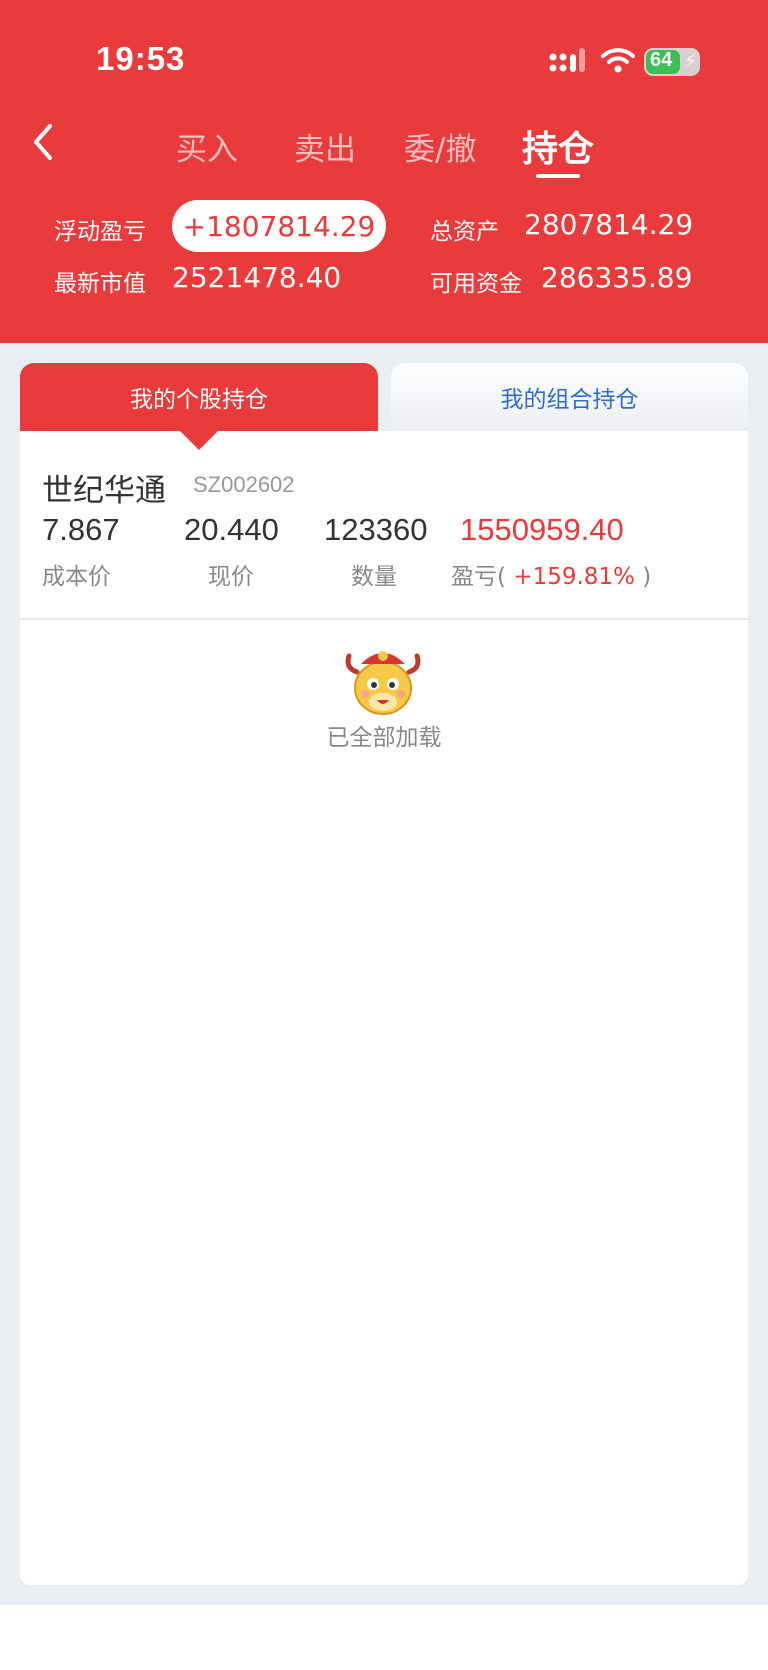 Image resolution: width=768 pixels, height=1670 pixels. Describe the element at coordinates (244, 484) in the screenshot. I see `stock-code: SZ002602` at that location.